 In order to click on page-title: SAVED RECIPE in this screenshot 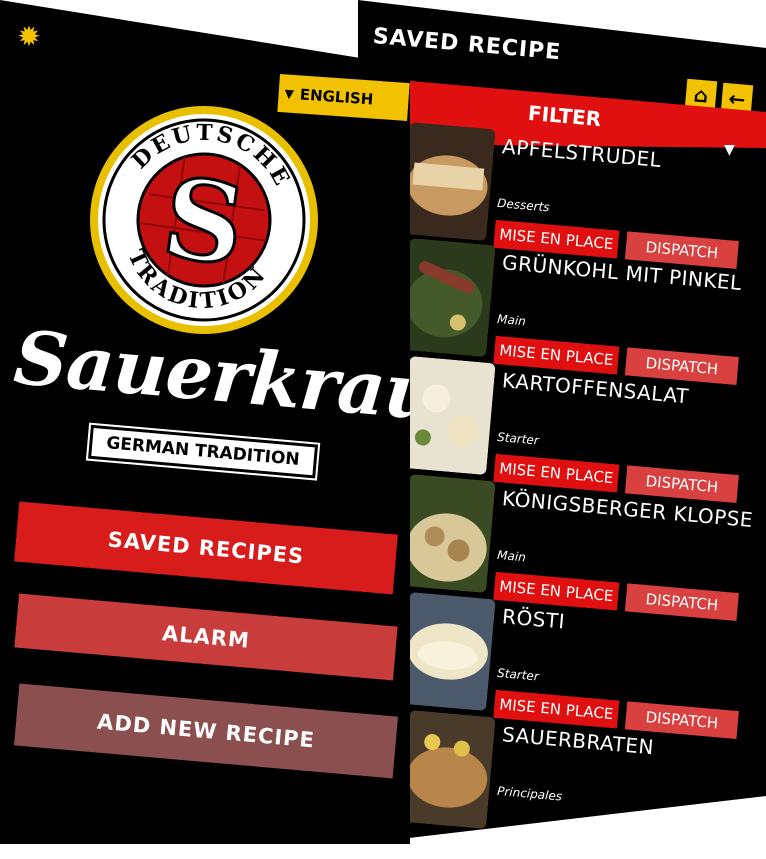, I will do `click(467, 45)`.